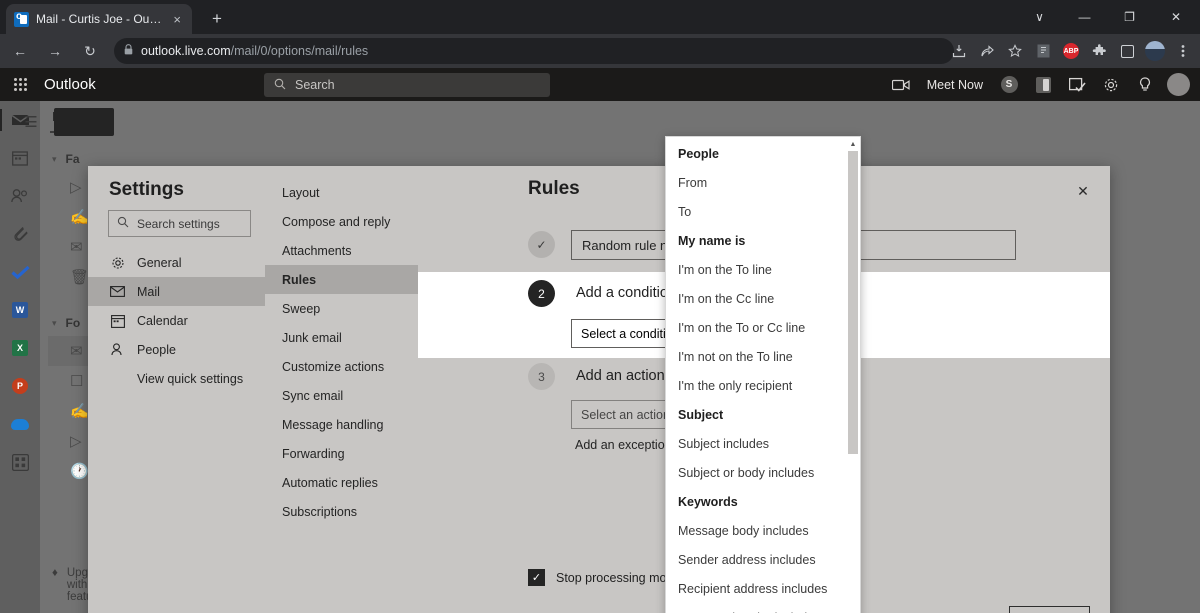 The width and height of the screenshot is (1200, 613). I want to click on skype-icon: S, so click(1009, 84).